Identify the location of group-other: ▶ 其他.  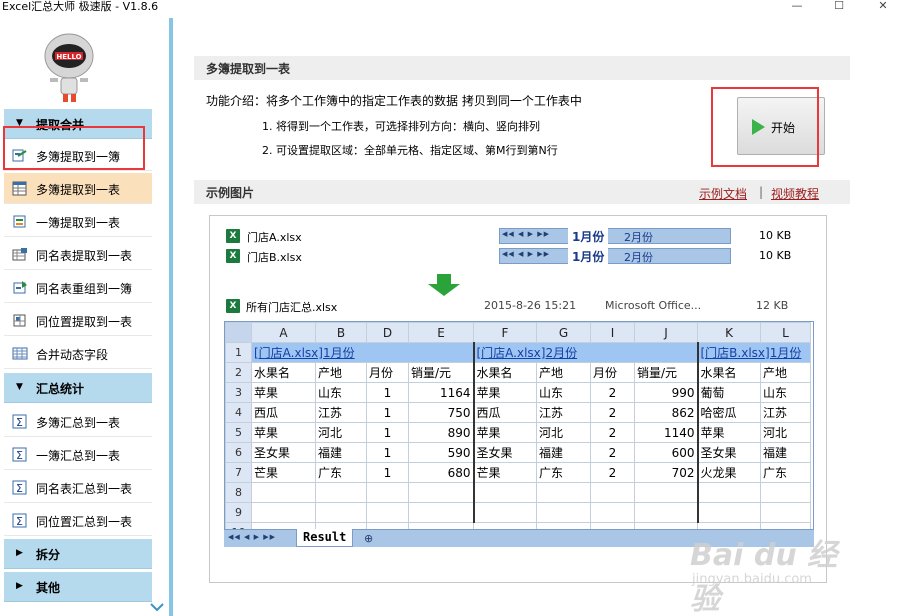
(78, 587).